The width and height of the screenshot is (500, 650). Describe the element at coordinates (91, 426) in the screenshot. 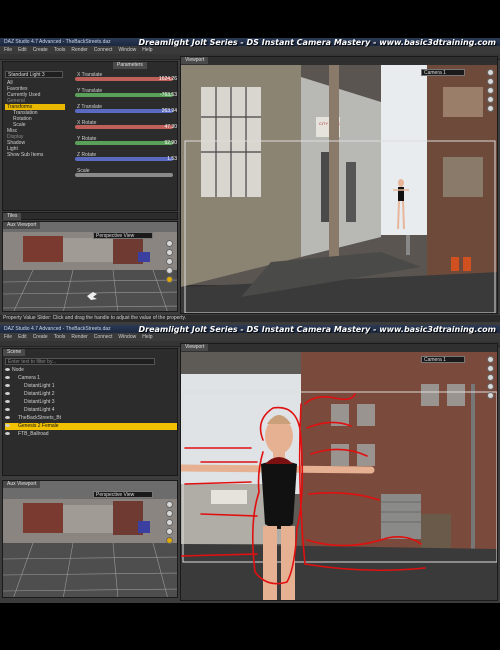

I see `tree-row-selected: Genesis 2 Female` at that location.